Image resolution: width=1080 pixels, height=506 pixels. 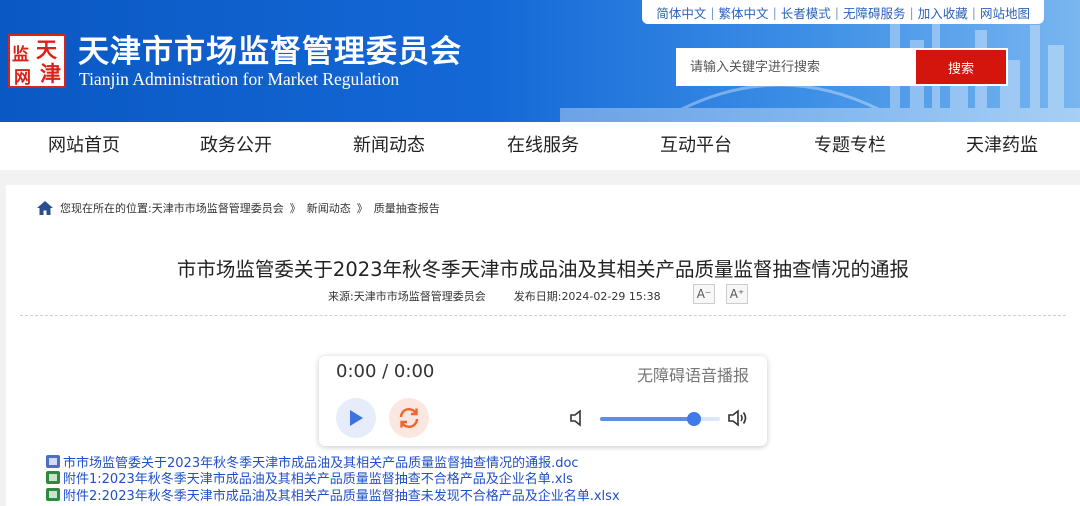 I want to click on loop-button, so click(x=409, y=418).